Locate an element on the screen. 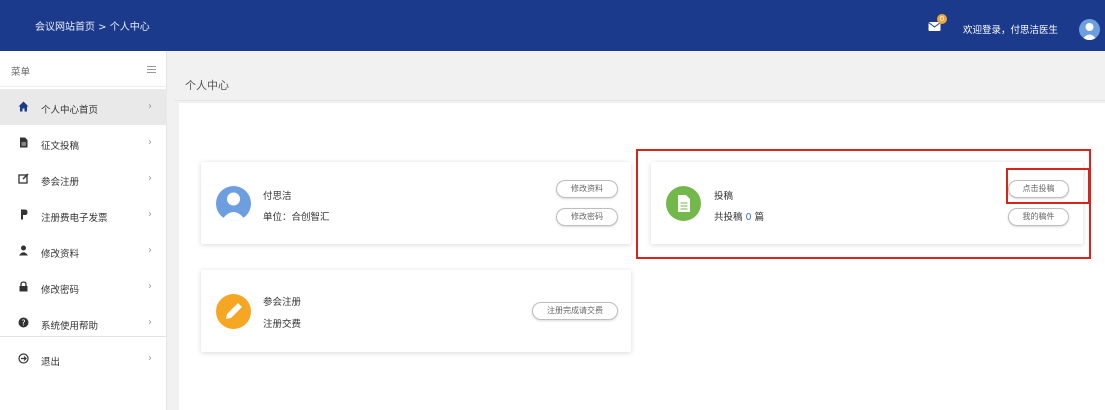  sidebar-item-label: 修改密码 is located at coordinates (60, 290).